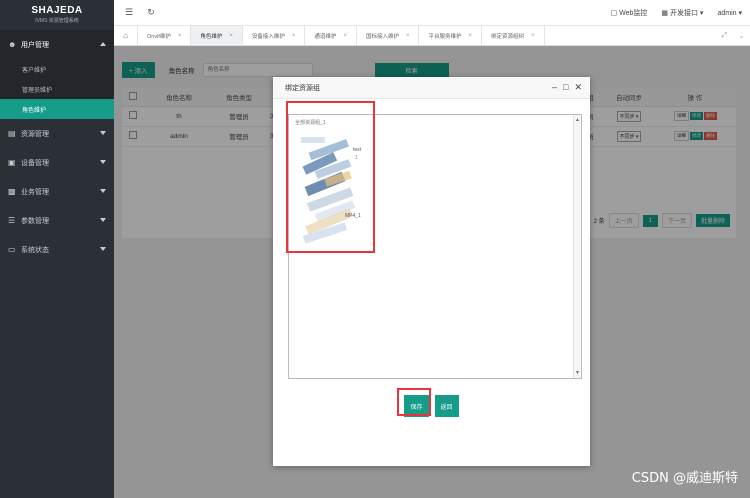 This screenshot has height=498, width=750. Describe the element at coordinates (513, 35) in the screenshot. I see `tab-bind-resource: 绑定资源组树 ×` at that location.